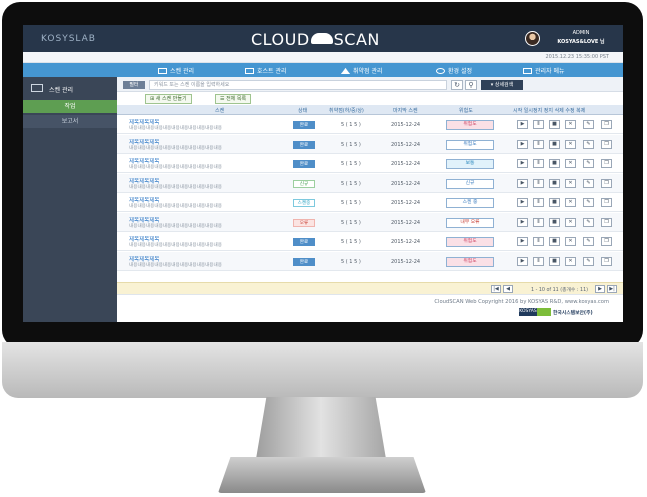 The width and height of the screenshot is (647, 497). Describe the element at coordinates (470, 222) in the screenshot. I see `risk-level: 내부 오류` at that location.